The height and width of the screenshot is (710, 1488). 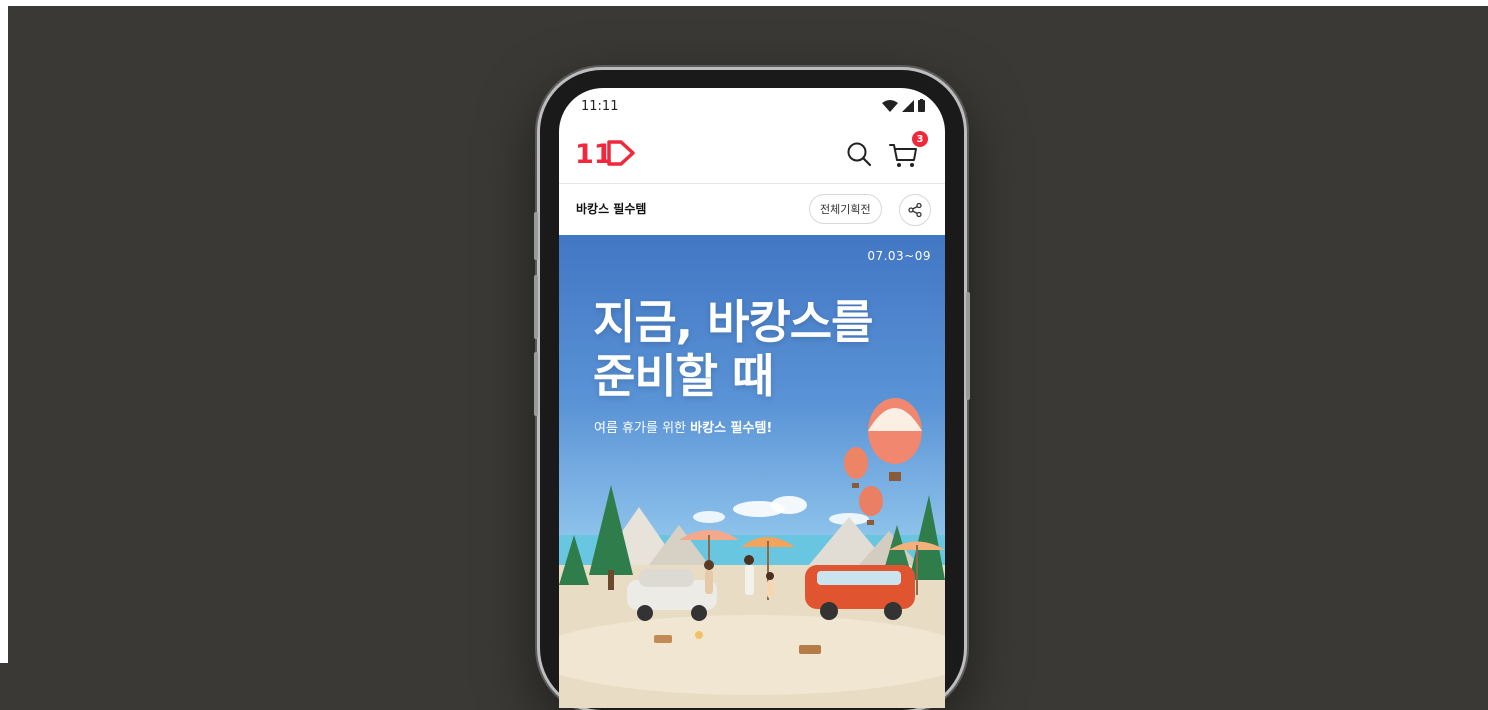 I want to click on frame-edge-left, so click(x=4, y=331).